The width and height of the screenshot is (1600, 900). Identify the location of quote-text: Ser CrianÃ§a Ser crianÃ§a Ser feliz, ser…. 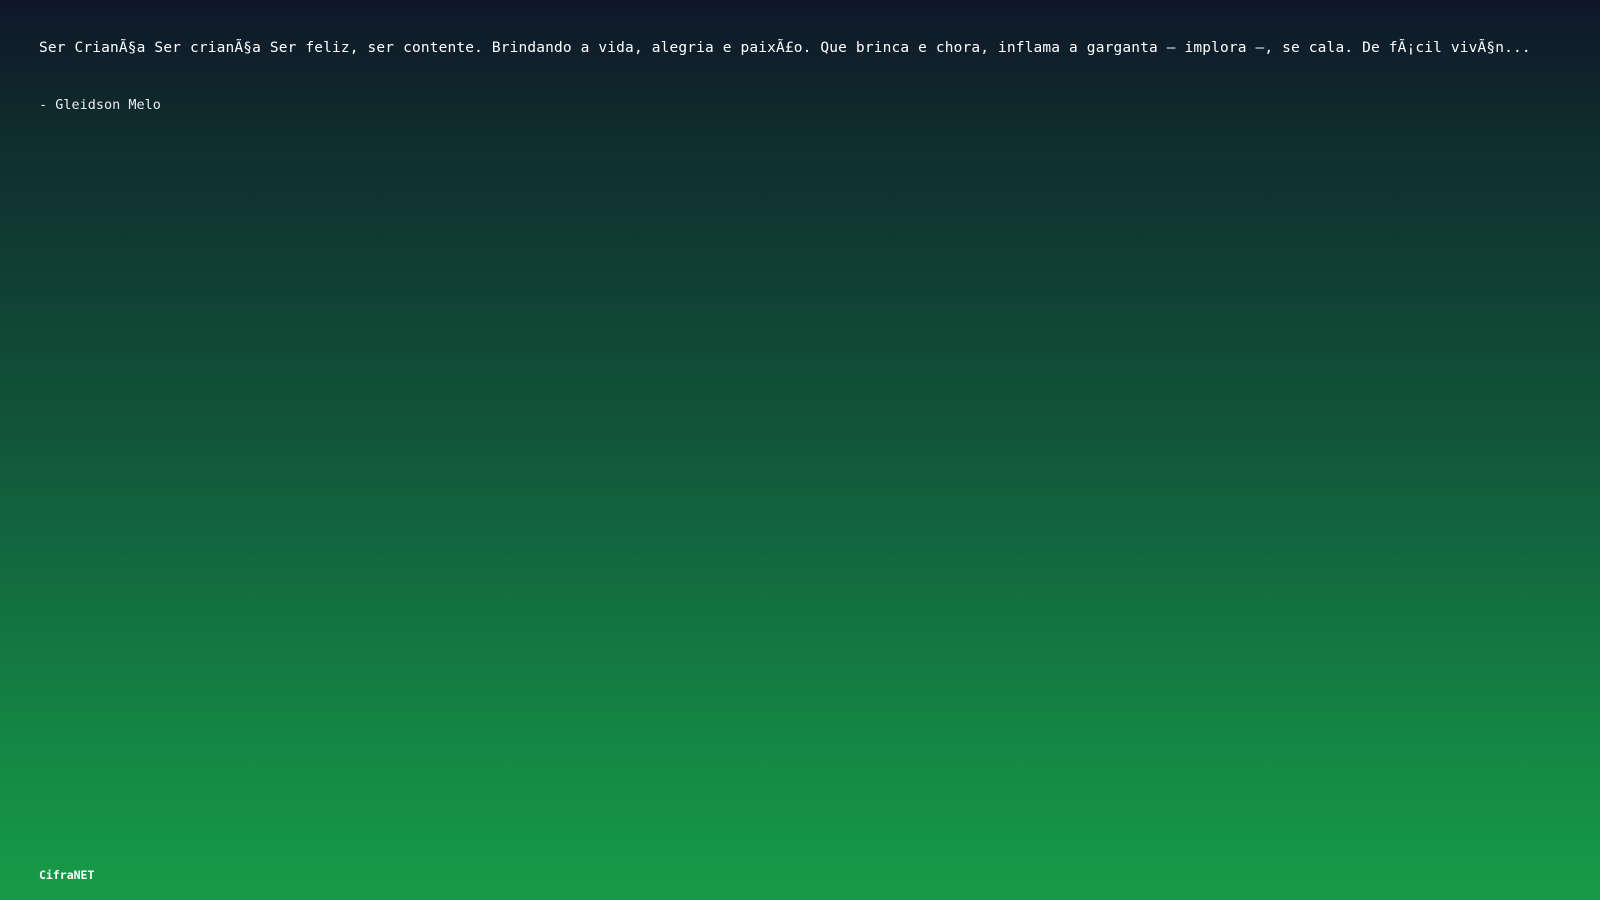
(785, 48).